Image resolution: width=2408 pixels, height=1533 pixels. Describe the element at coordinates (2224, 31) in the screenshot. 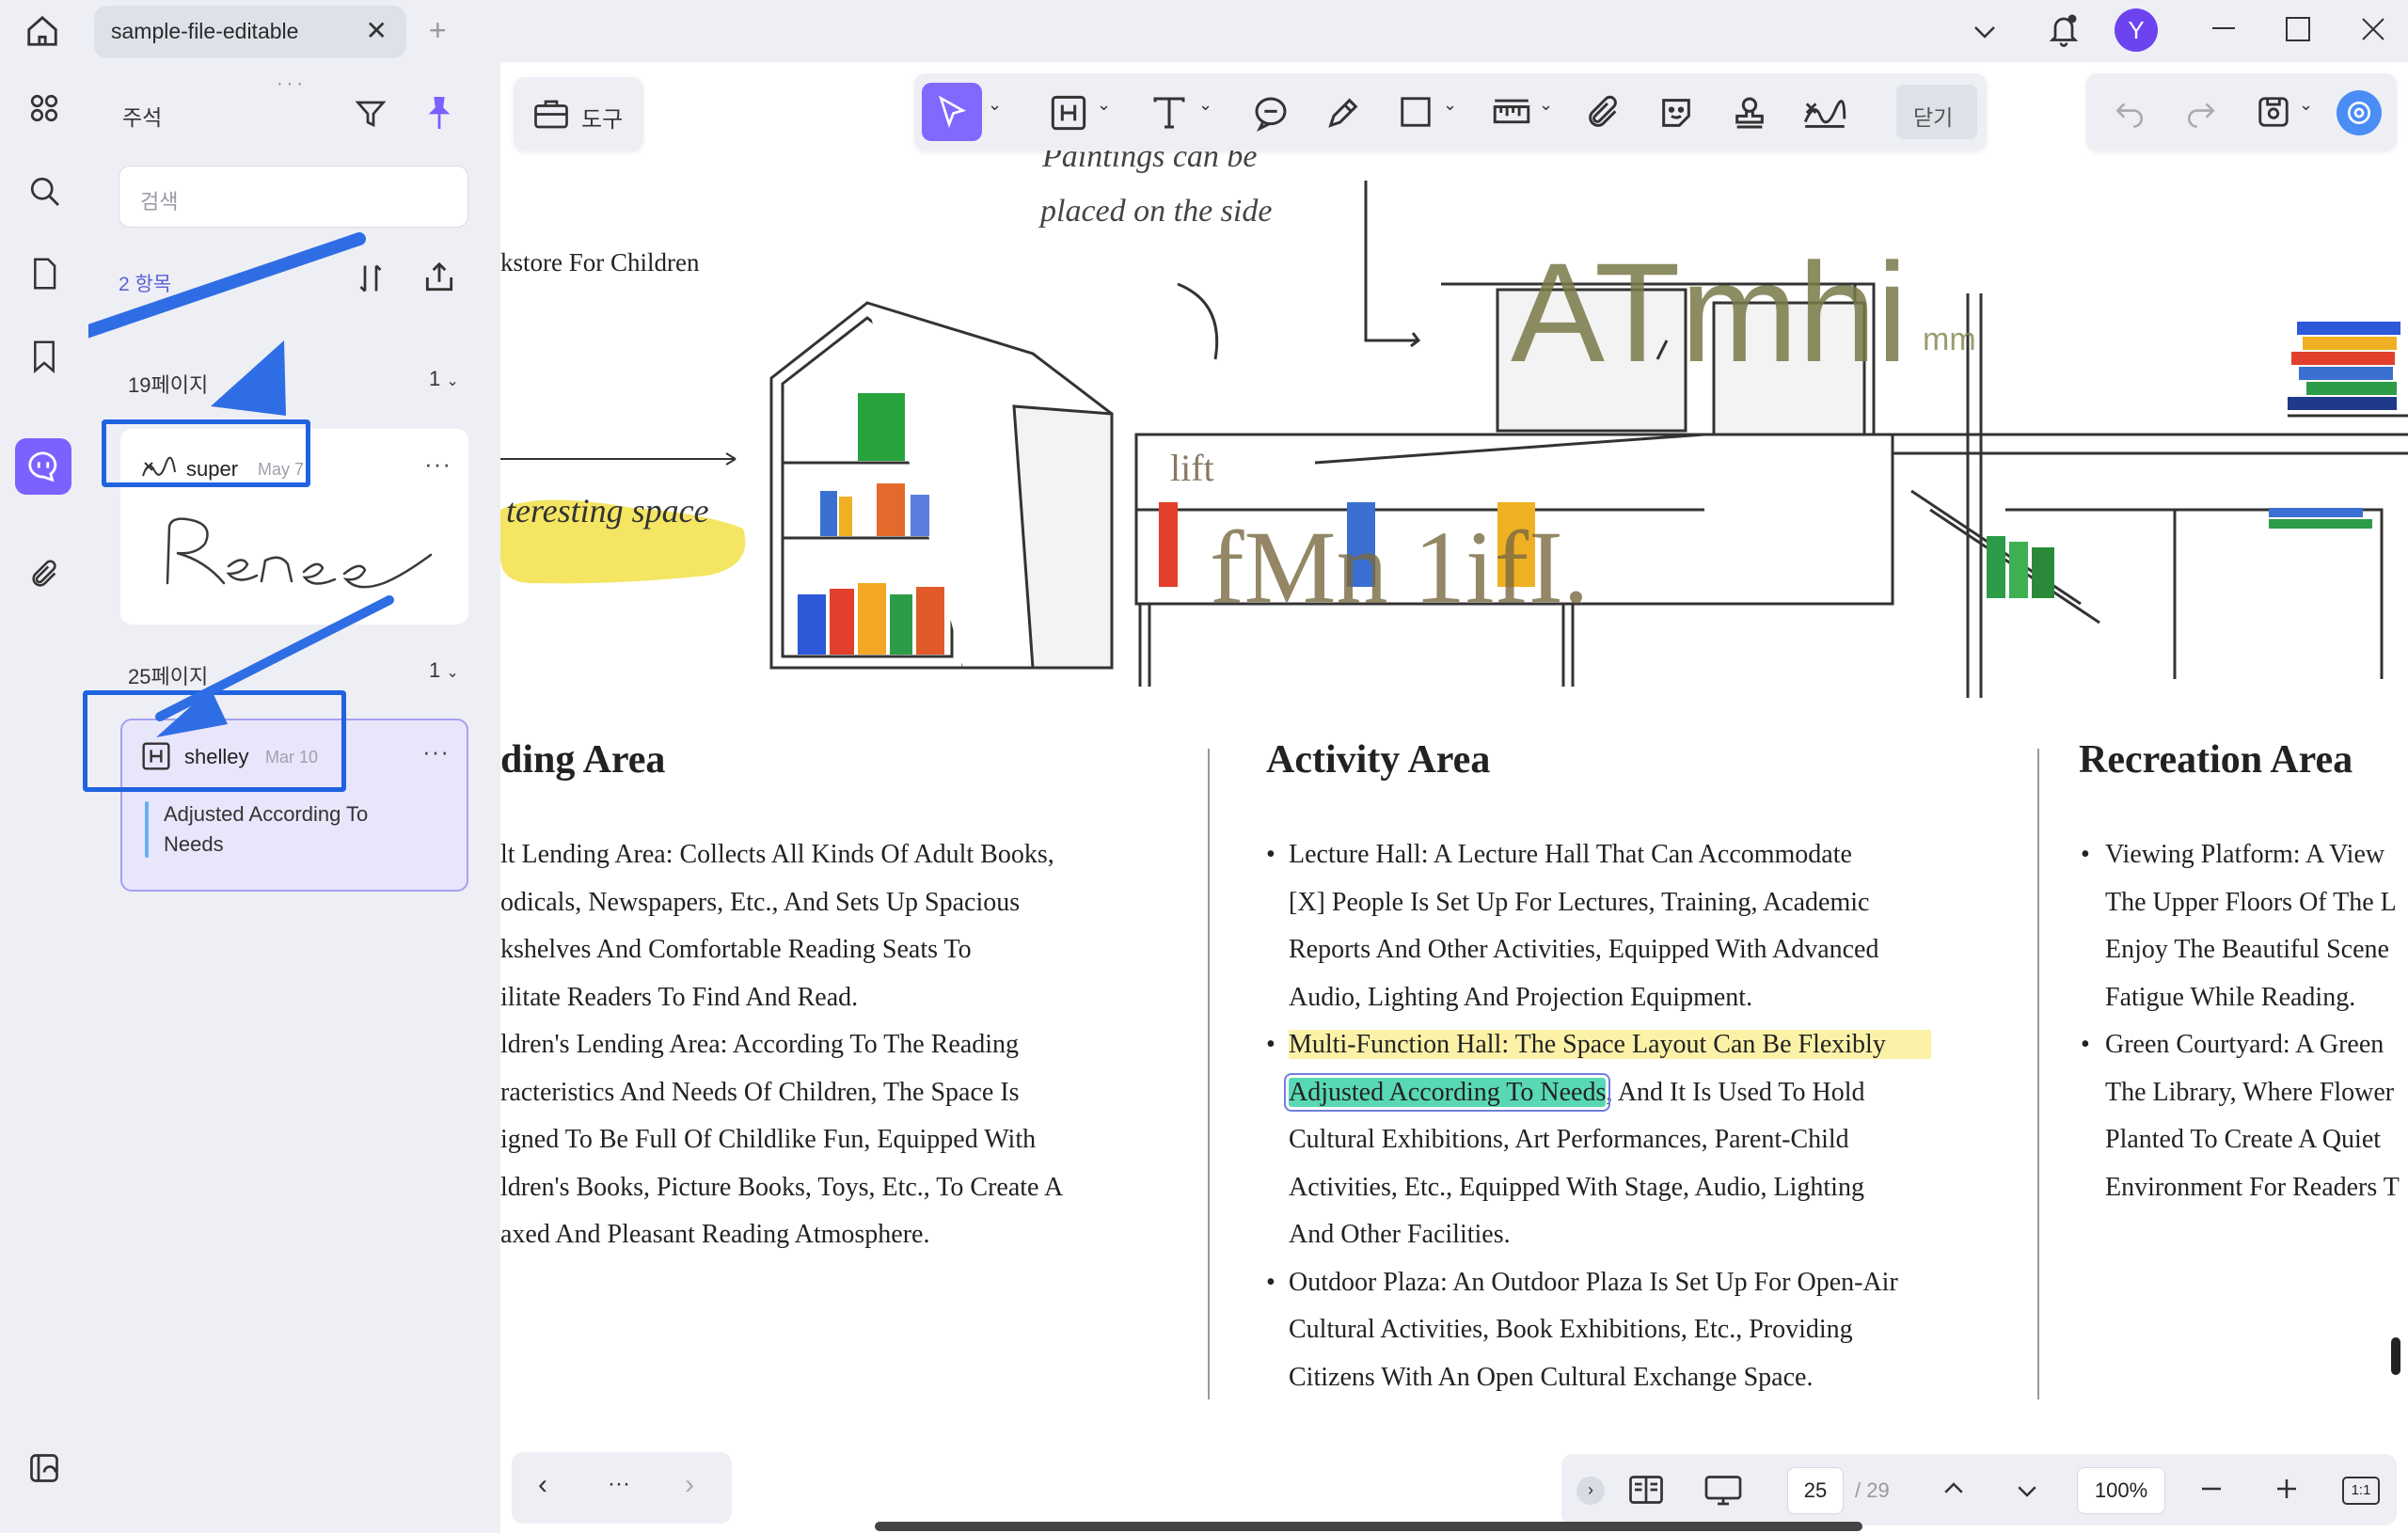

I see `minimize-icon` at that location.